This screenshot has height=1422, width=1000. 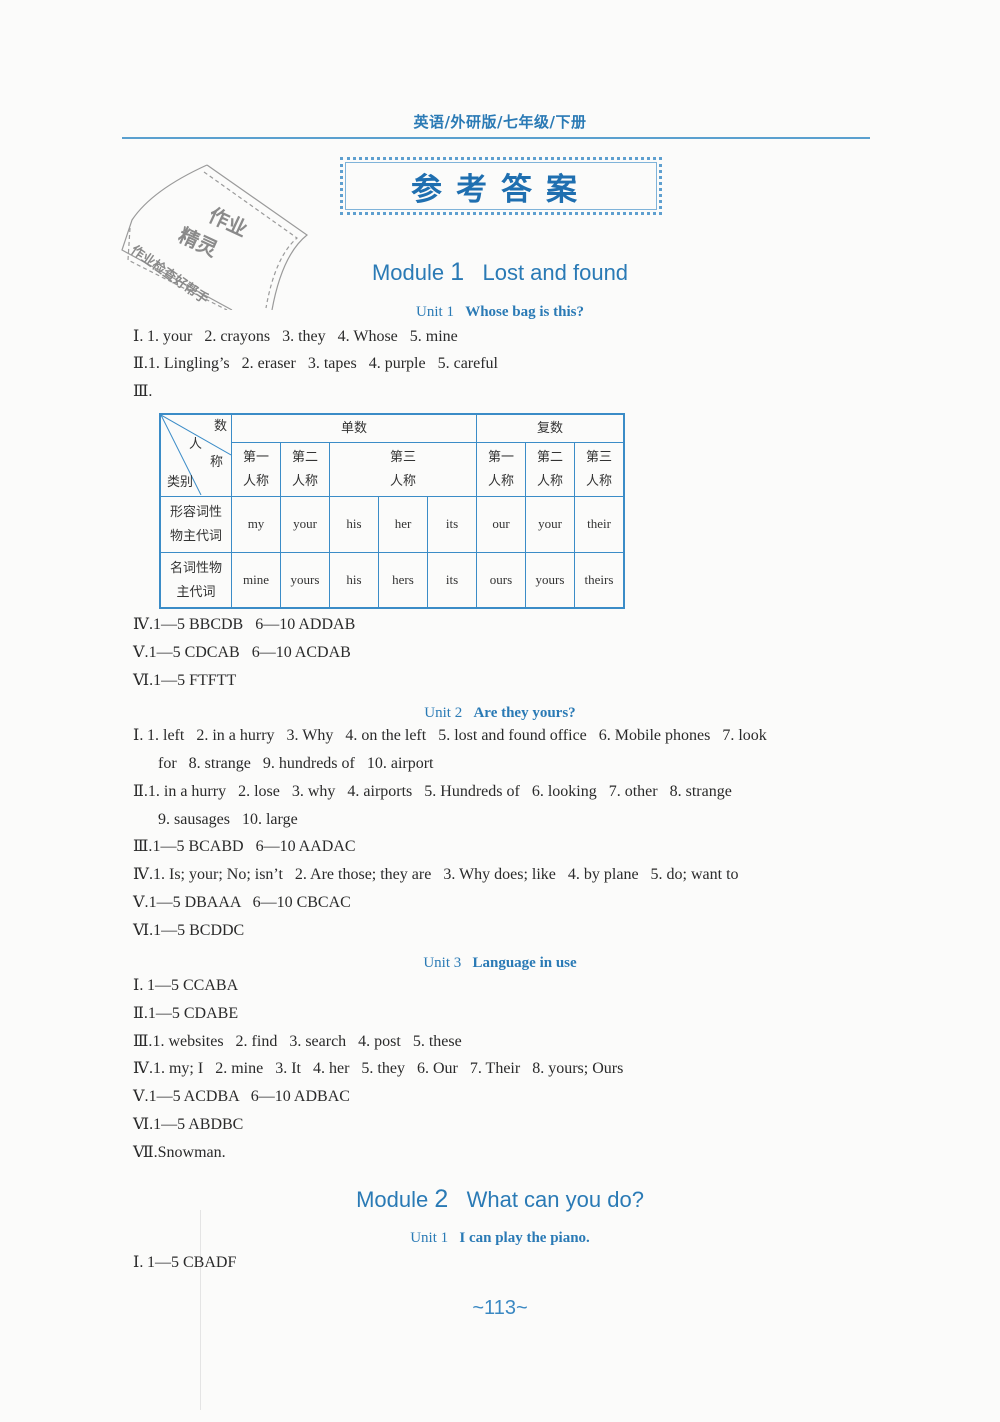 What do you see at coordinates (195, 455) in the screenshot?
I see `table-corner-header: 数 人 称 类别` at bounding box center [195, 455].